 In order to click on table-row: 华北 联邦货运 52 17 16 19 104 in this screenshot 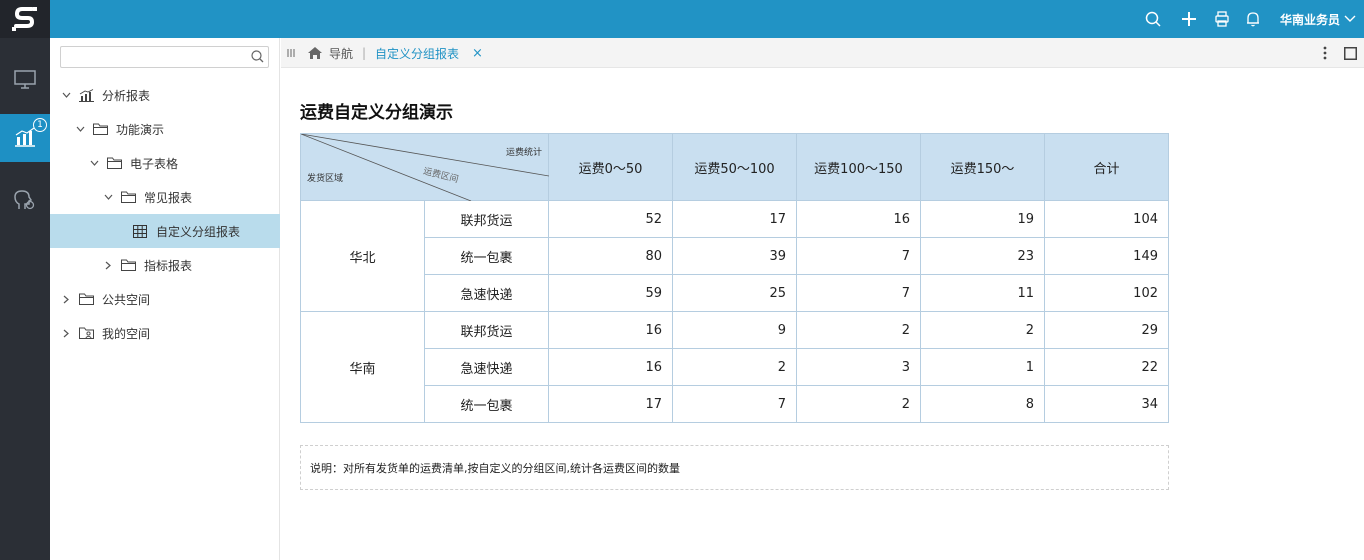, I will do `click(734, 256)`.